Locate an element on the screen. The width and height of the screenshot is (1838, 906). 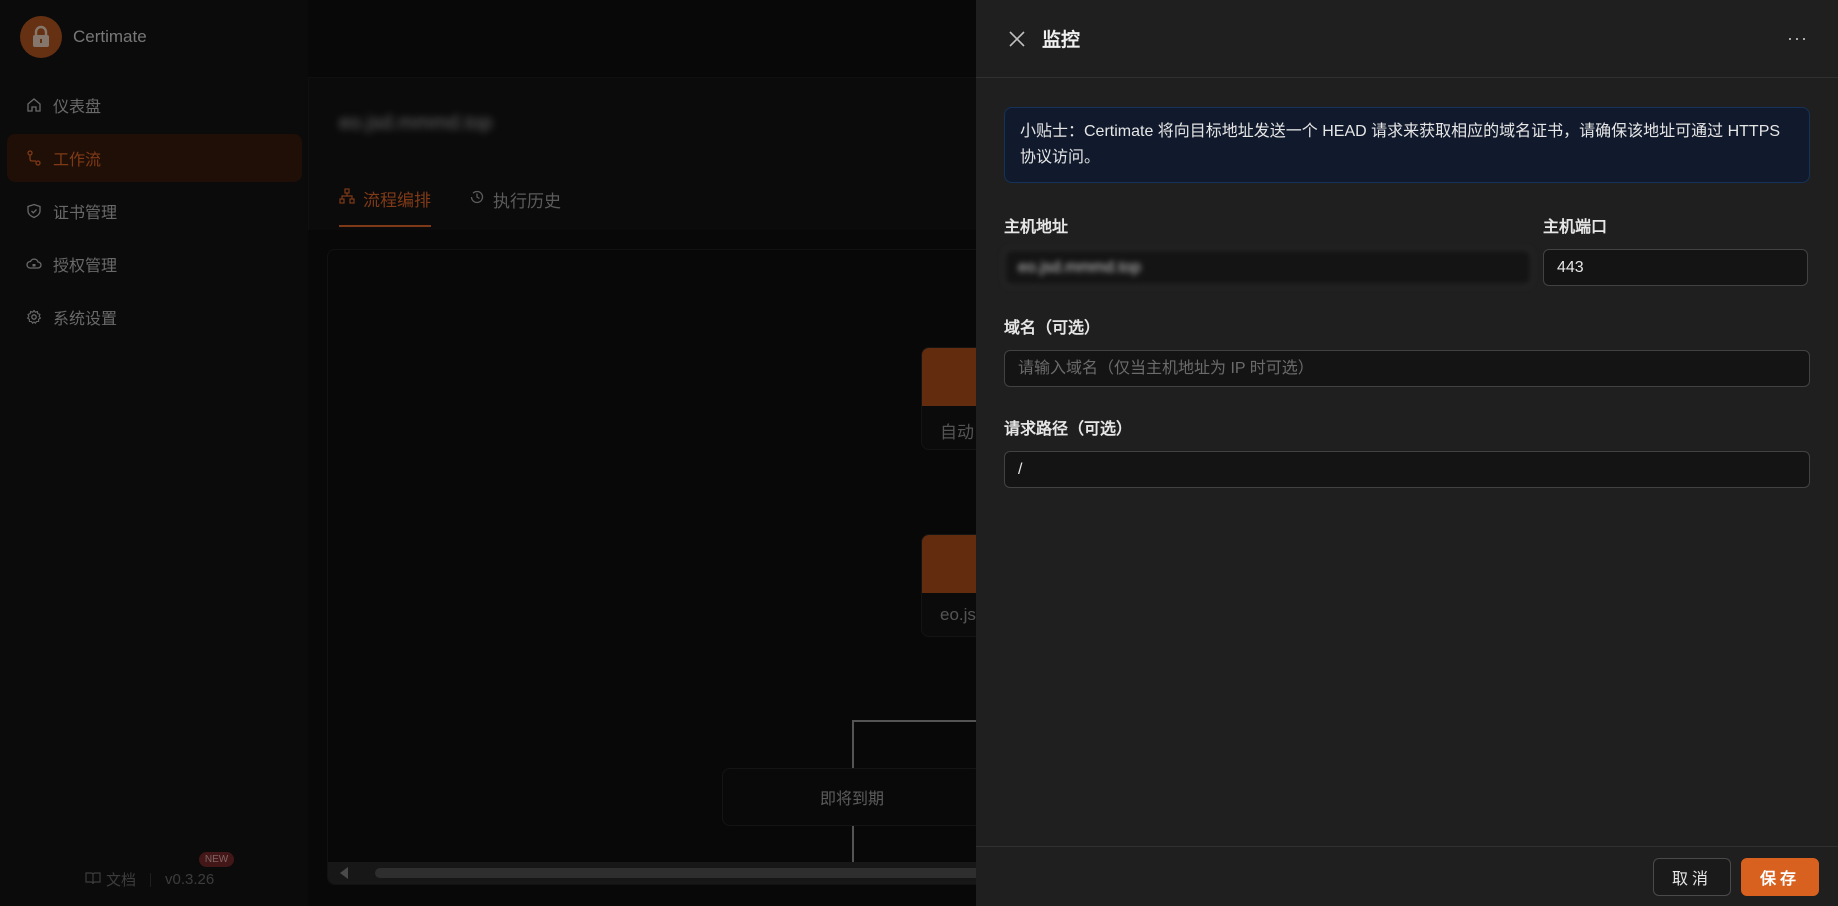
path-input is located at coordinates (1407, 469).